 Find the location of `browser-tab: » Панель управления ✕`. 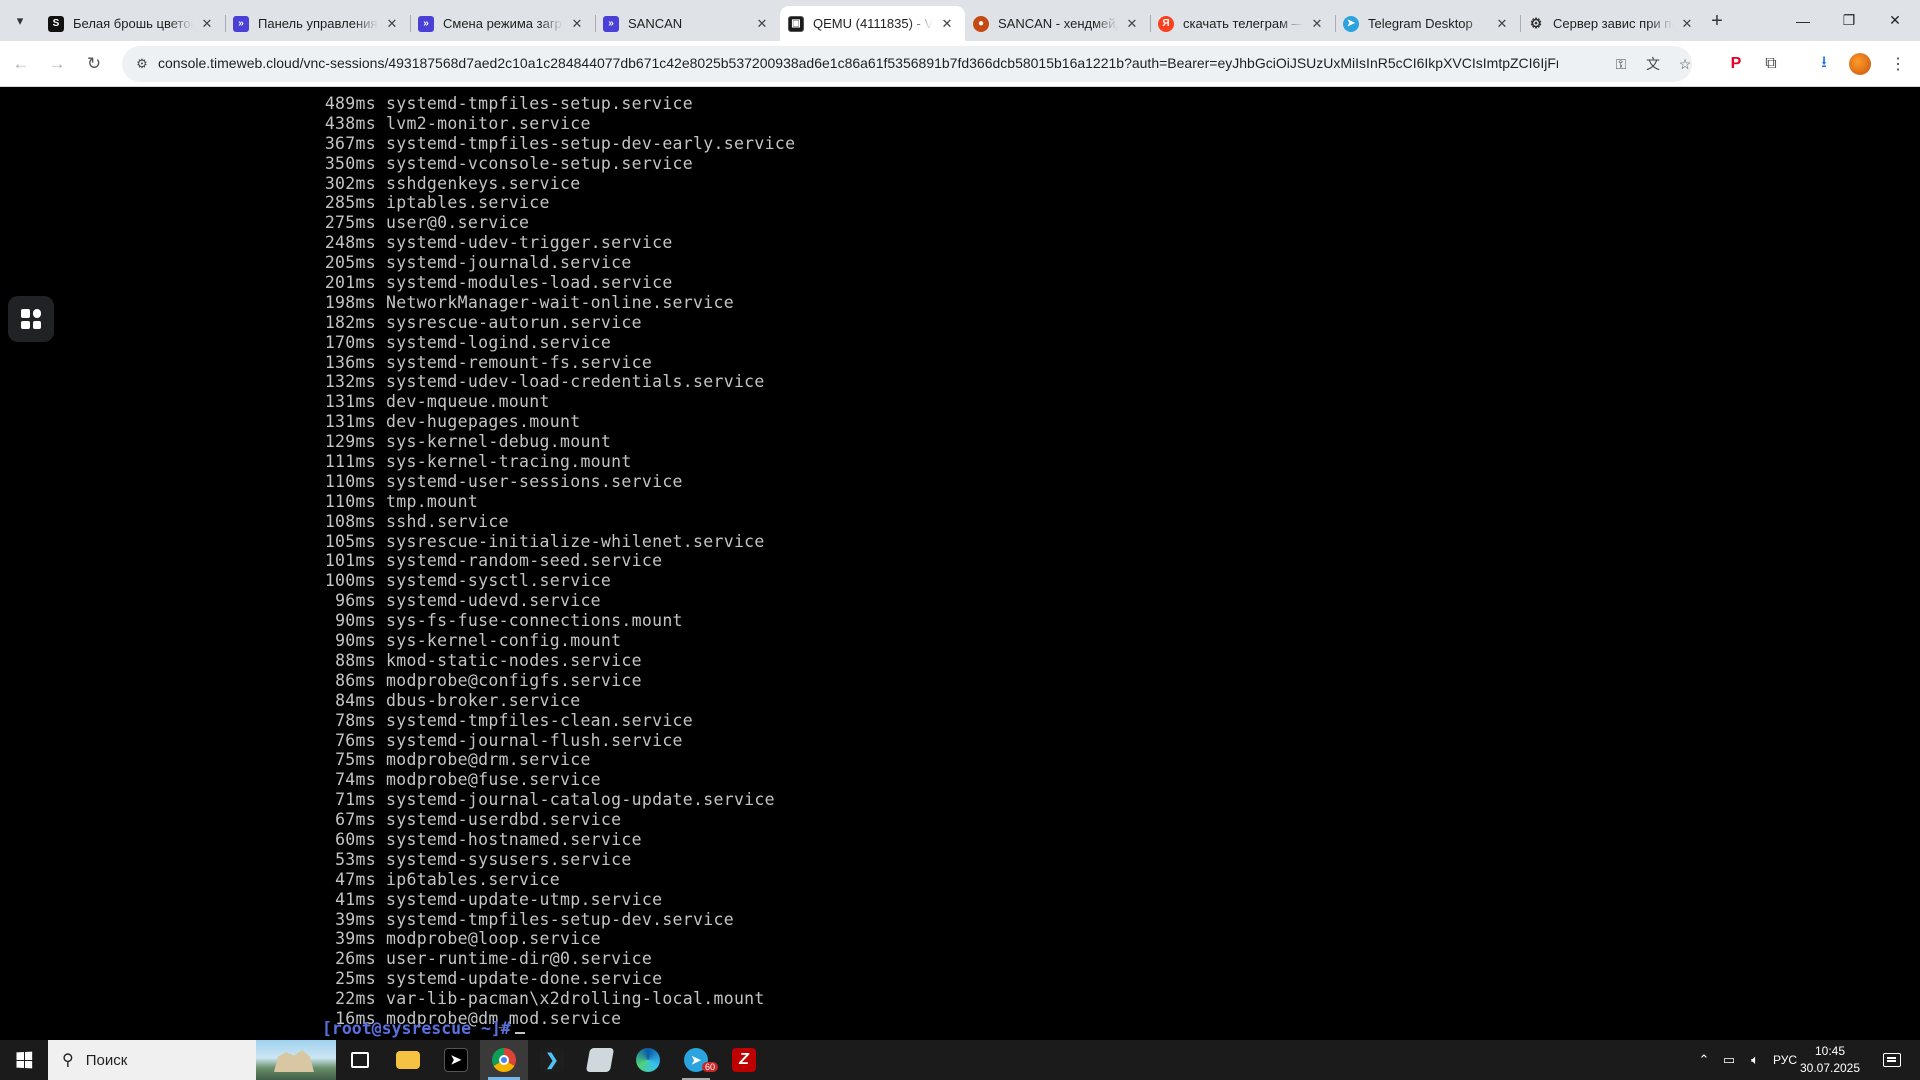

browser-tab: » Панель управления ✕ is located at coordinates (317, 23).